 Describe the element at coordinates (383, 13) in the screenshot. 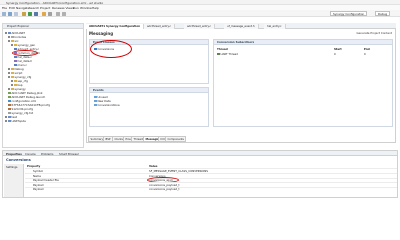

I see `perspective-debug: Debug` at that location.